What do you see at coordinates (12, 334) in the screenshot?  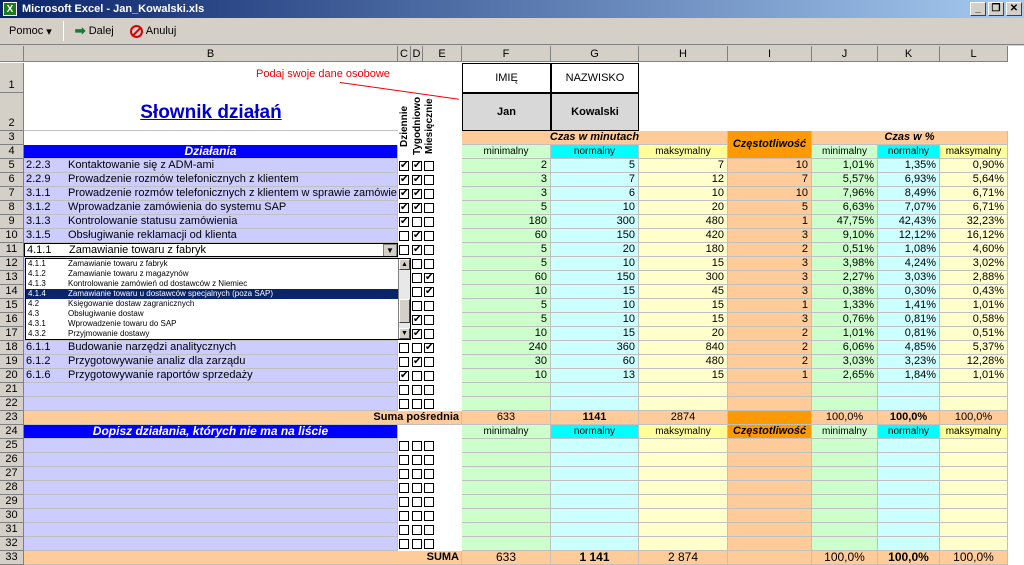 I see `row-header-17: 17` at bounding box center [12, 334].